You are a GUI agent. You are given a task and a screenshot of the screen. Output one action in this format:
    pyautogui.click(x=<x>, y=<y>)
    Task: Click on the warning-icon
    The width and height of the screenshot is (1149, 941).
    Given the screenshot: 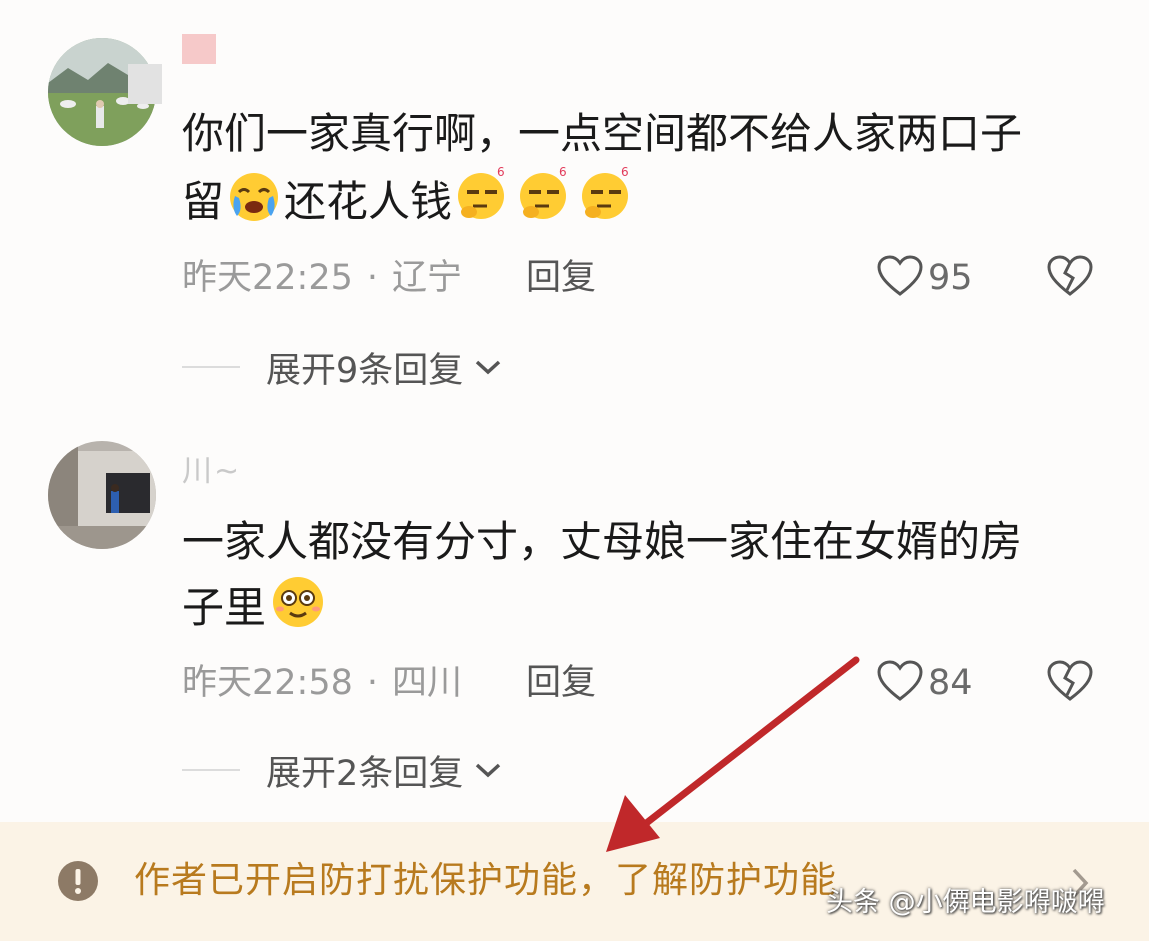 What is the action you would take?
    pyautogui.click(x=78, y=883)
    